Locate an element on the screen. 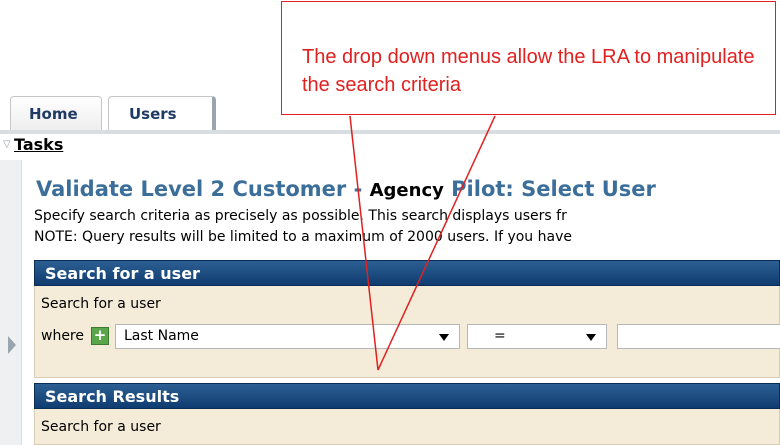 The width and height of the screenshot is (780, 445). operator-select-value: = is located at coordinates (500, 336).